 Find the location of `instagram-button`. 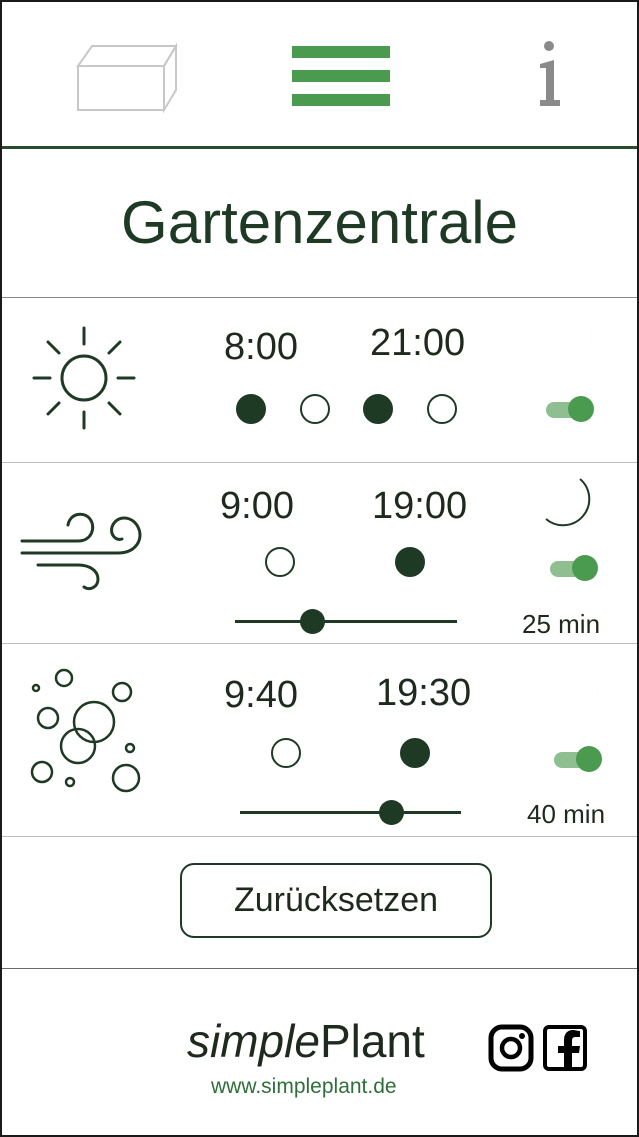

instagram-button is located at coordinates (511, 1048).